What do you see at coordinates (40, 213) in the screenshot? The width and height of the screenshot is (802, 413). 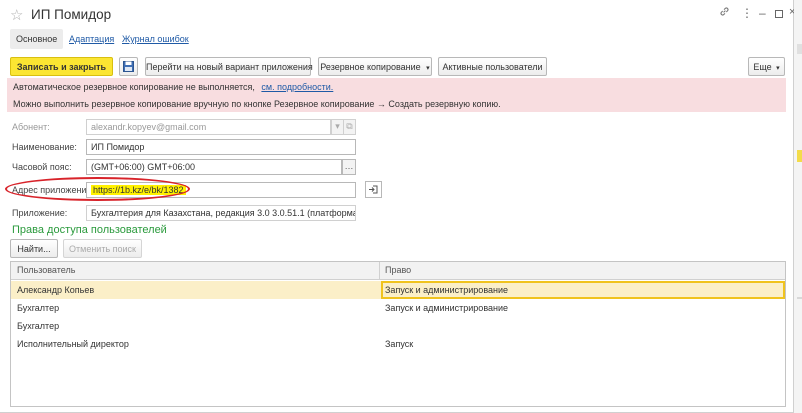 I see `application-label: Приложение:` at bounding box center [40, 213].